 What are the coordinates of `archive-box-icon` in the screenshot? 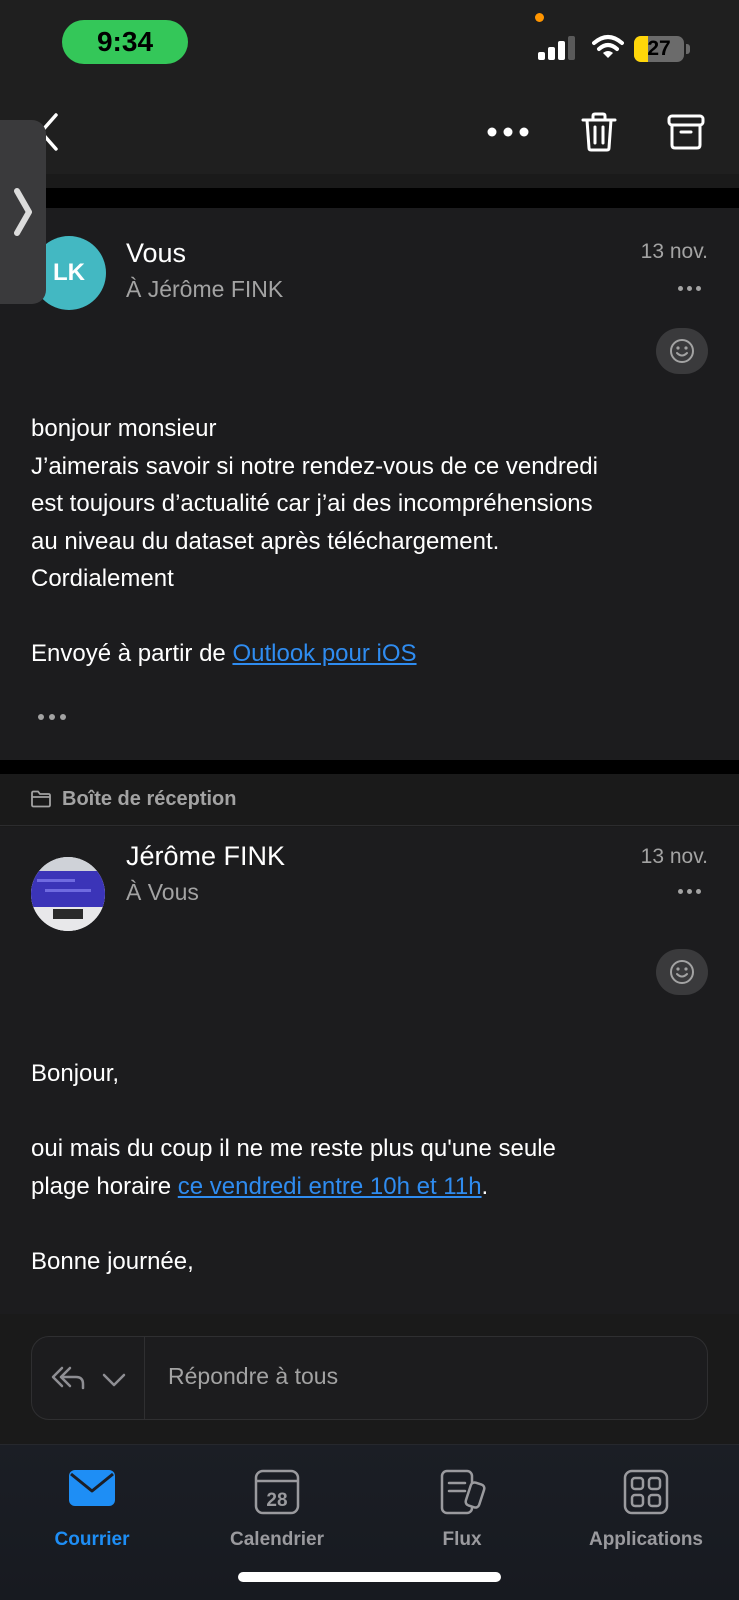 It's located at (686, 132).